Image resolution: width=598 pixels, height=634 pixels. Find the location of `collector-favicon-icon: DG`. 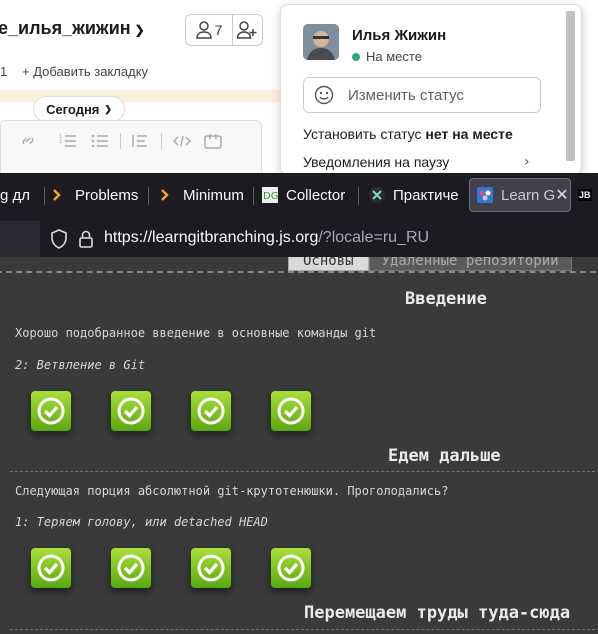

collector-favicon-icon: DG is located at coordinates (270, 195).